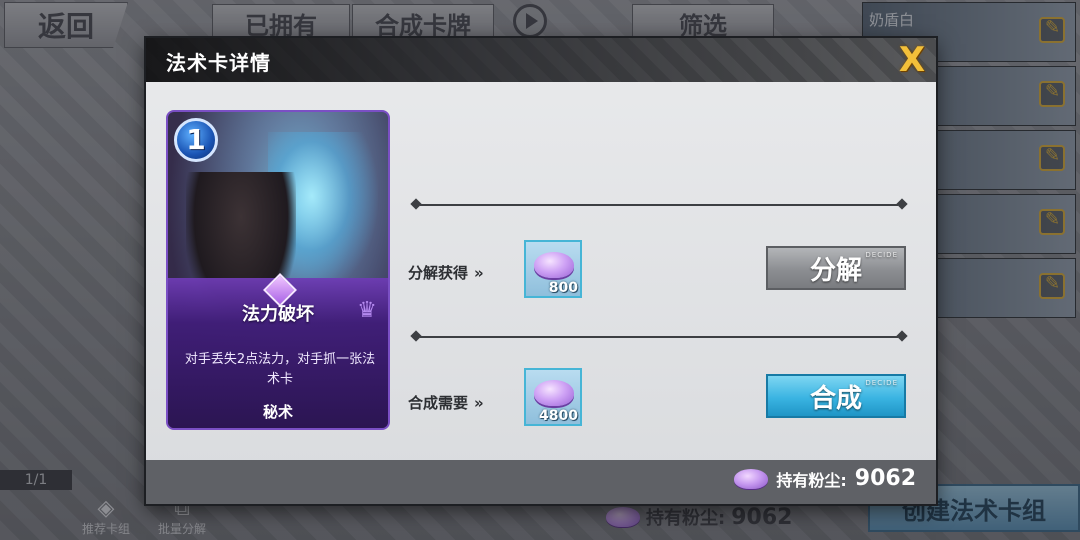  What do you see at coordinates (912, 60) in the screenshot?
I see `close-icon: X` at bounding box center [912, 60].